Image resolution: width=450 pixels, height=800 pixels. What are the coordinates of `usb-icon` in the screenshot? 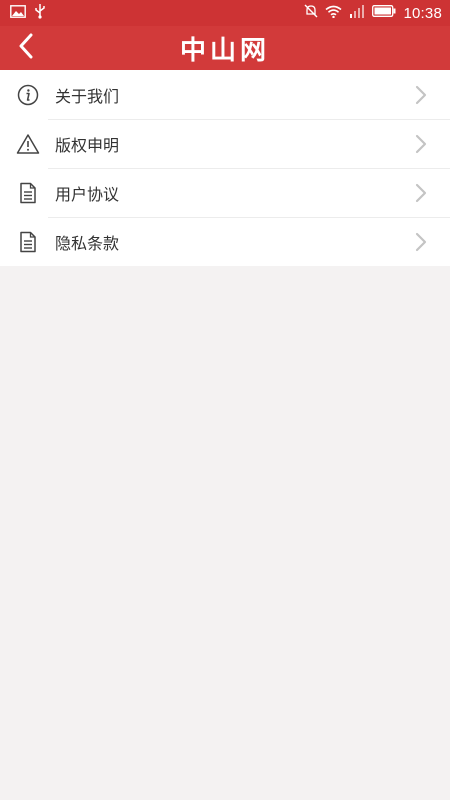 It's located at (40, 13).